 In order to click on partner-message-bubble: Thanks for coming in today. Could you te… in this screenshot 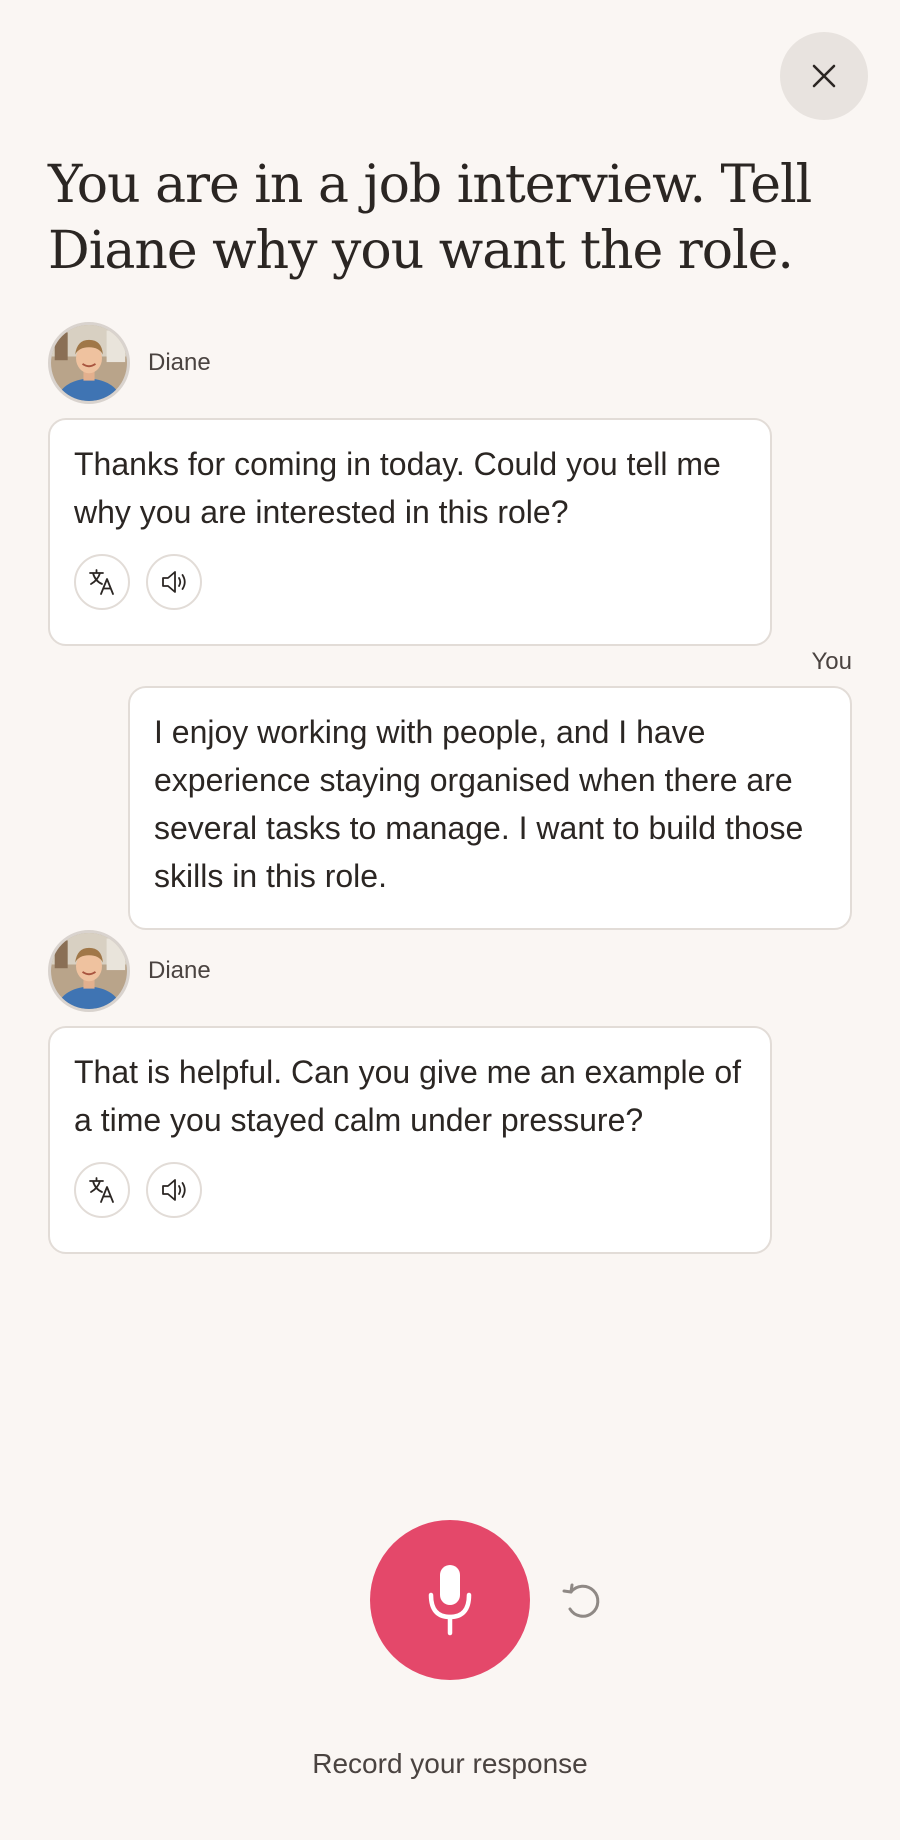, I will do `click(410, 532)`.